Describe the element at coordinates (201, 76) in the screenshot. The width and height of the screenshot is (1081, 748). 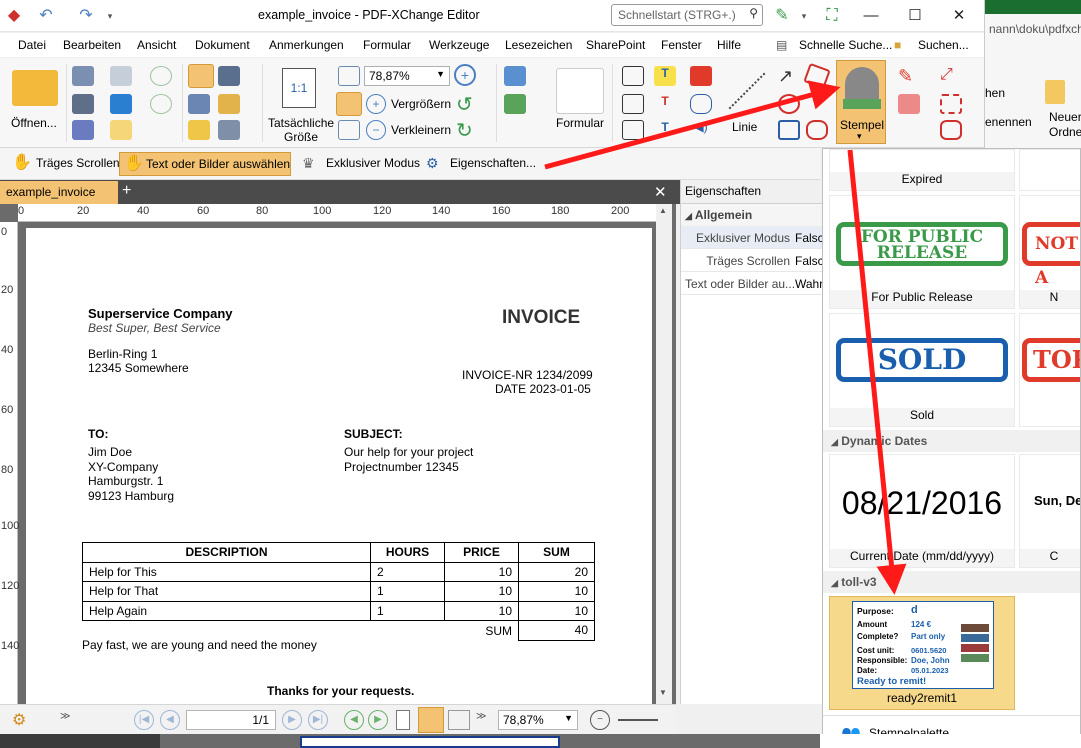
I see `hand-tool-icon` at that location.